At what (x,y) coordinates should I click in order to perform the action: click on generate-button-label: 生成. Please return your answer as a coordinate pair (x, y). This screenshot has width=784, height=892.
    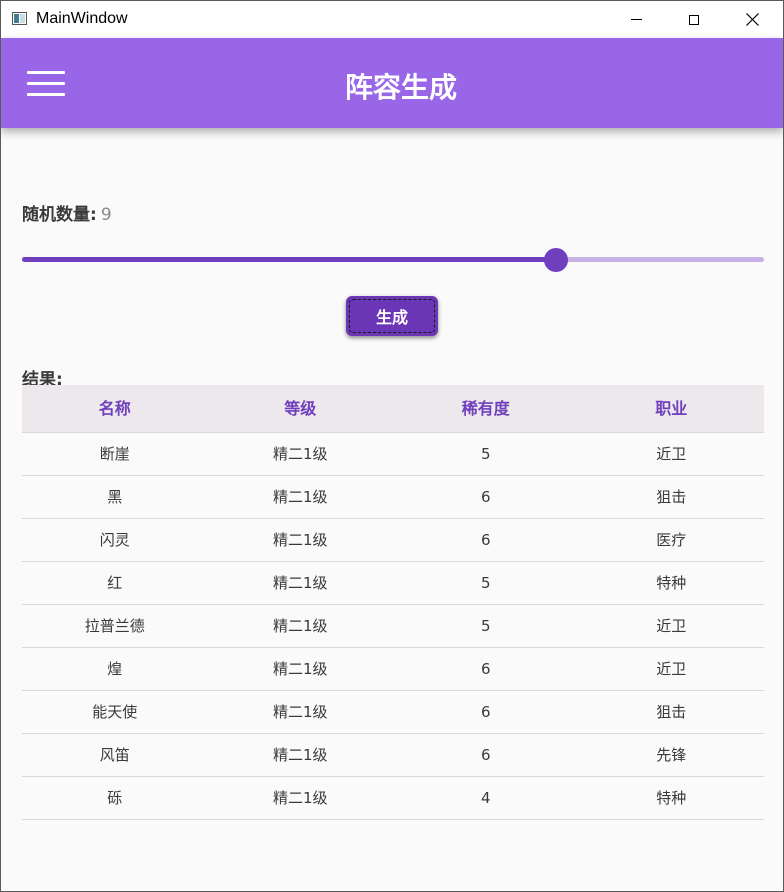
    Looking at the image, I should click on (391, 317).